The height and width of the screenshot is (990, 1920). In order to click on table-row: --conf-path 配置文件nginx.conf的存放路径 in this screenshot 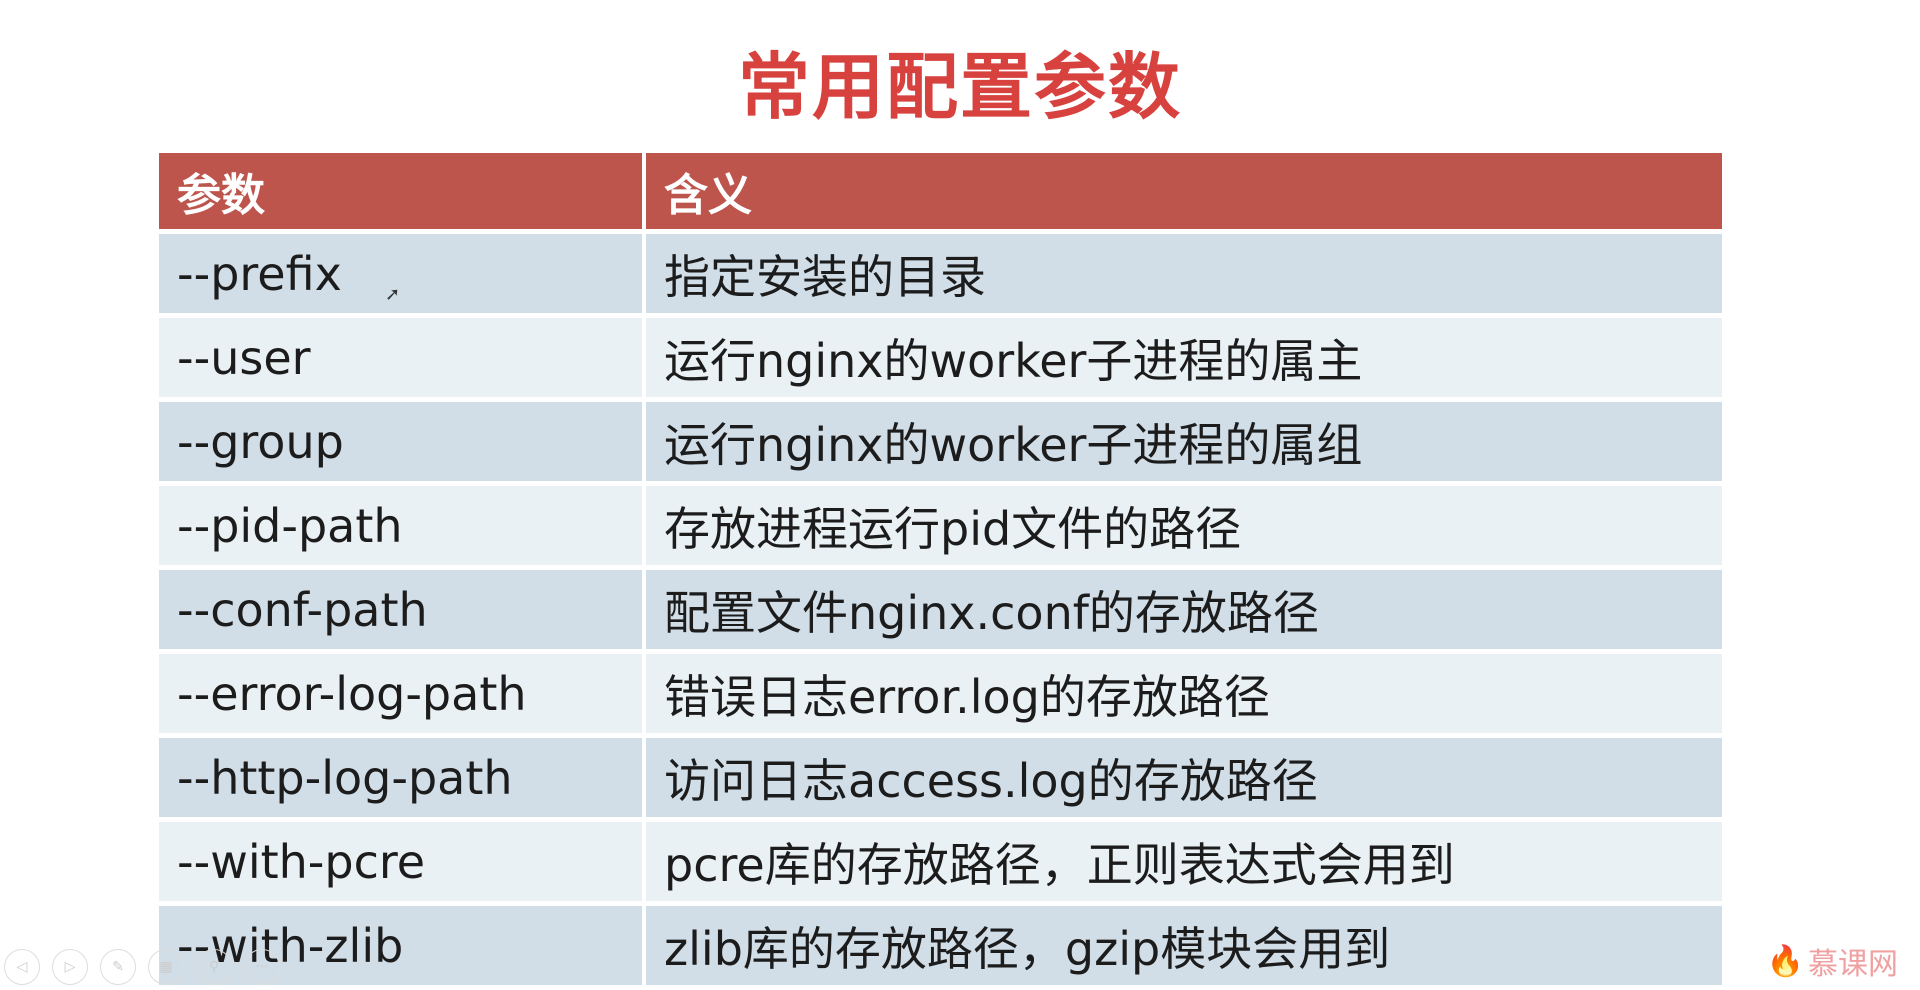, I will do `click(940, 609)`.